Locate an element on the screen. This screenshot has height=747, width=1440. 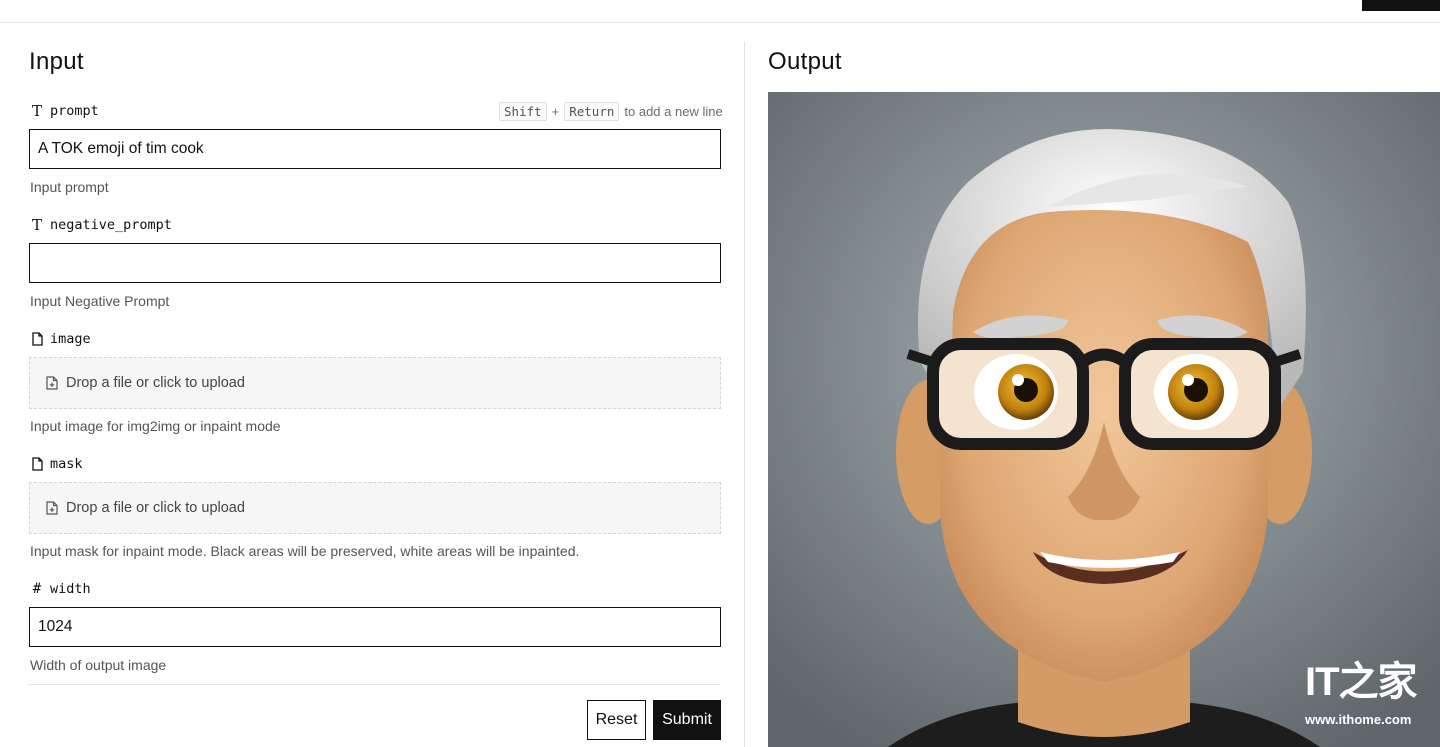
image-label-text: image is located at coordinates (70, 339).